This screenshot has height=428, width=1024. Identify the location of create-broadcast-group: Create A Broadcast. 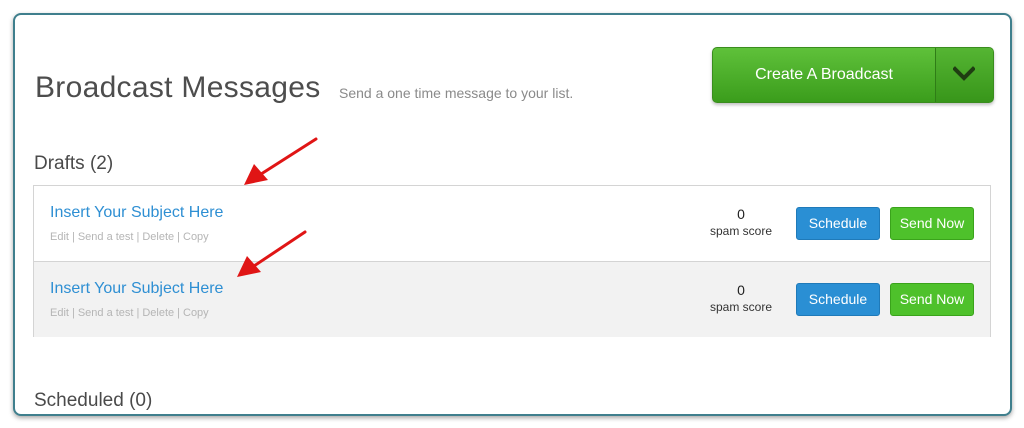
(853, 75).